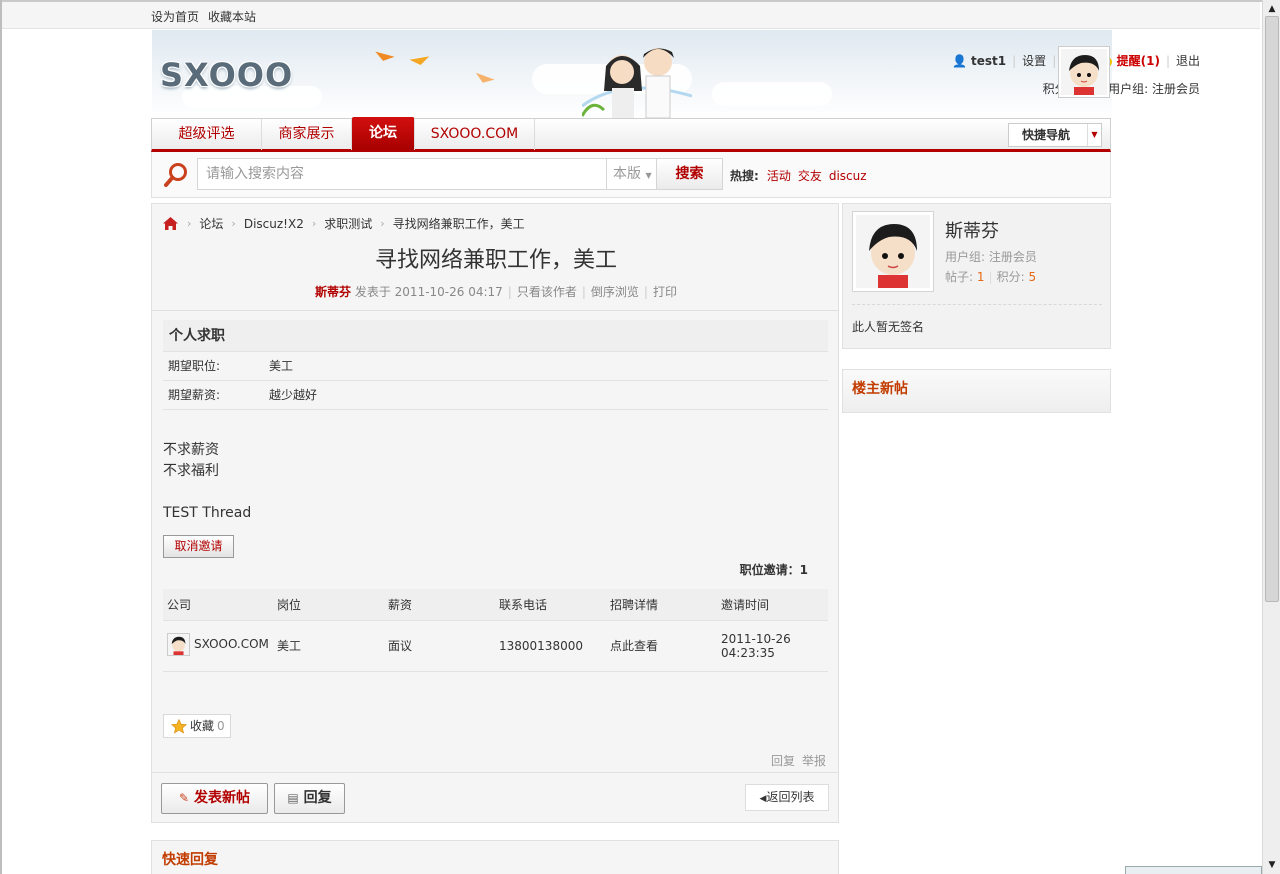  I want to click on top-links: 设为首页 收藏本站, so click(208, 16).